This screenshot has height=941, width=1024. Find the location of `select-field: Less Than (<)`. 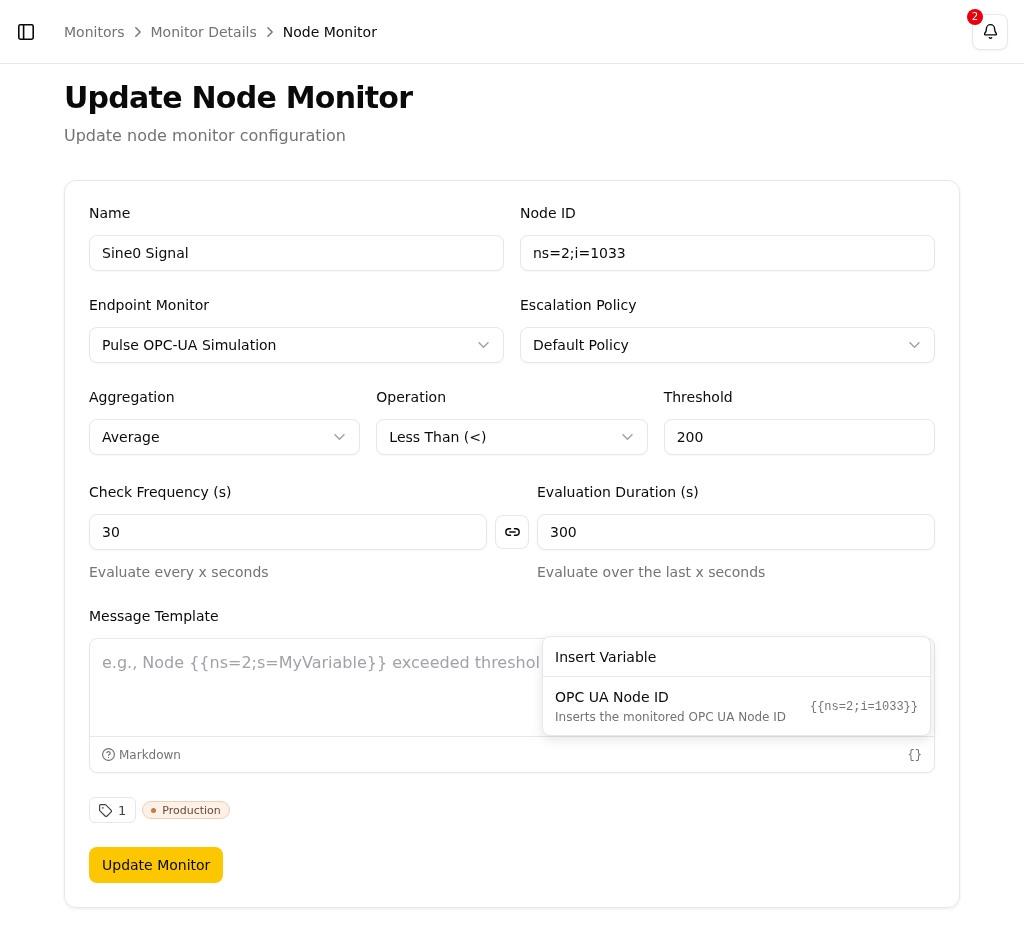

select-field: Less Than (<) is located at coordinates (512, 437).